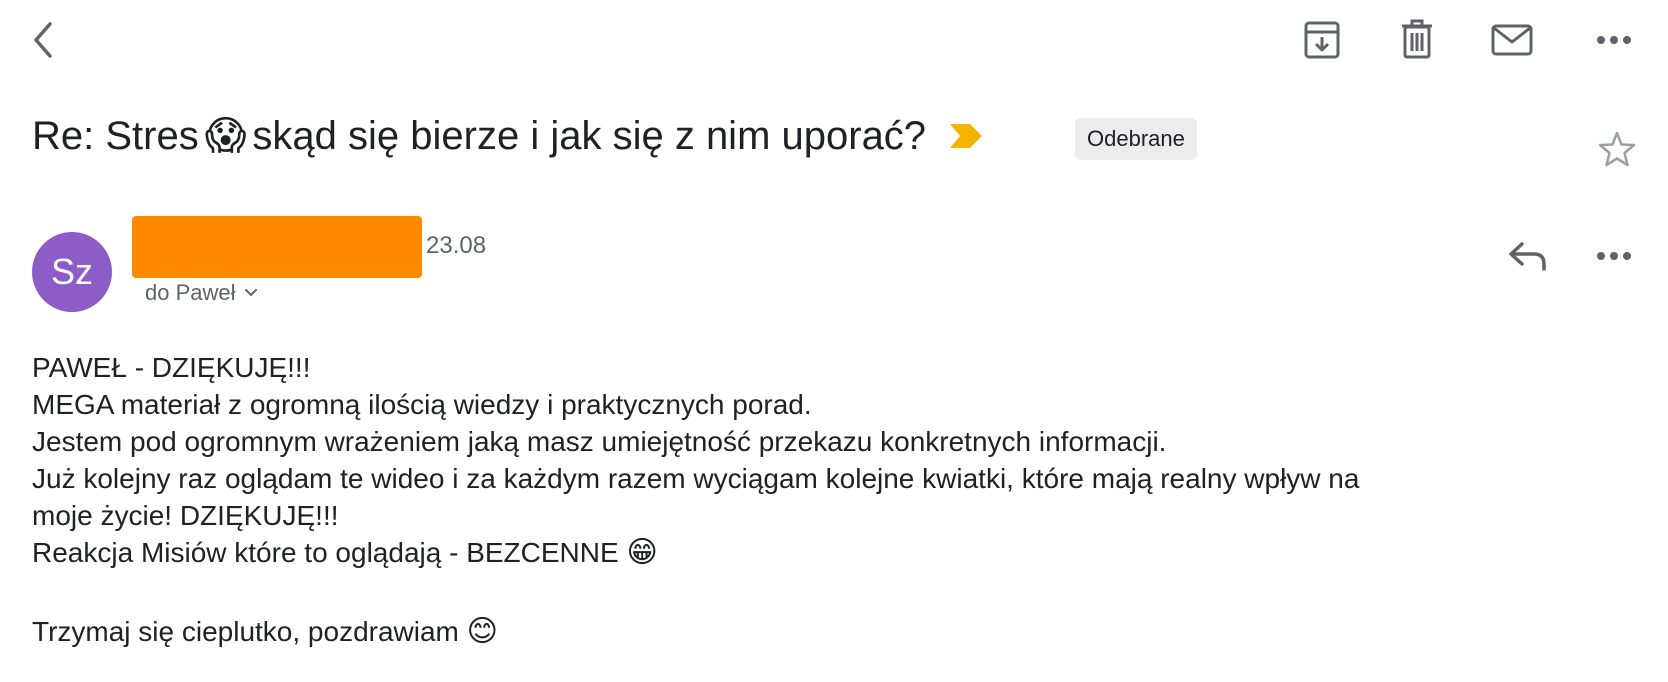 This screenshot has height=682, width=1668. Describe the element at coordinates (190, 292) in the screenshot. I see `recipient-text: do Paweł` at that location.